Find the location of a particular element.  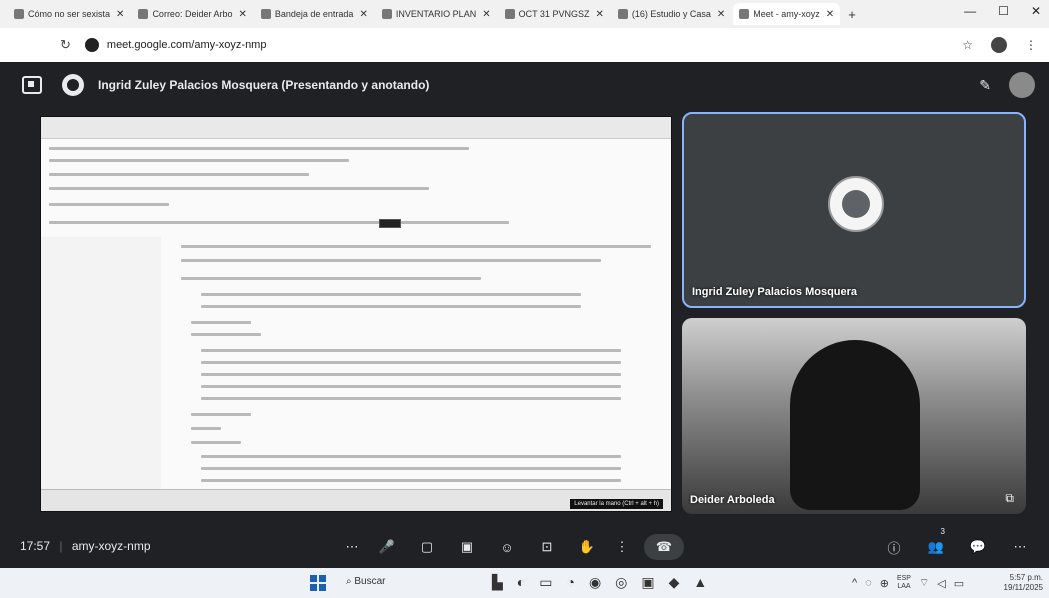

browser-tab: Cómo no ser sexista ✕ is located at coordinates (69, 14).